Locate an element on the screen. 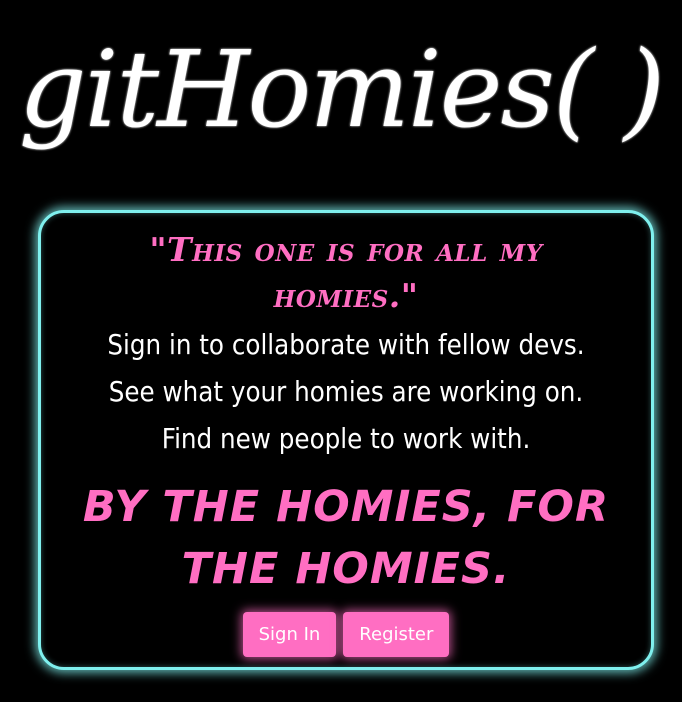 This screenshot has height=702, width=682. description-line: Find new people to work with. is located at coordinates (346, 438).